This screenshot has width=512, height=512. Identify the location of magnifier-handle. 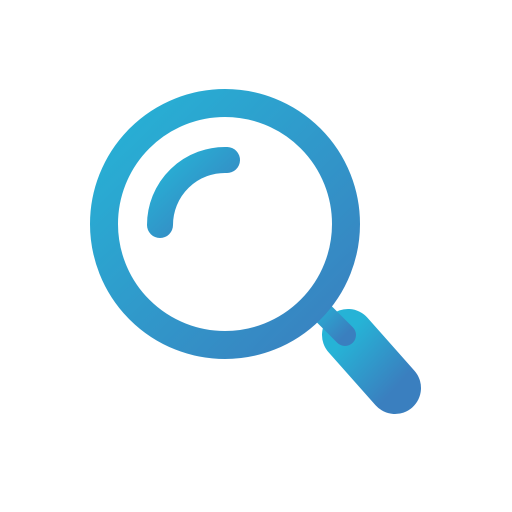
(371, 361).